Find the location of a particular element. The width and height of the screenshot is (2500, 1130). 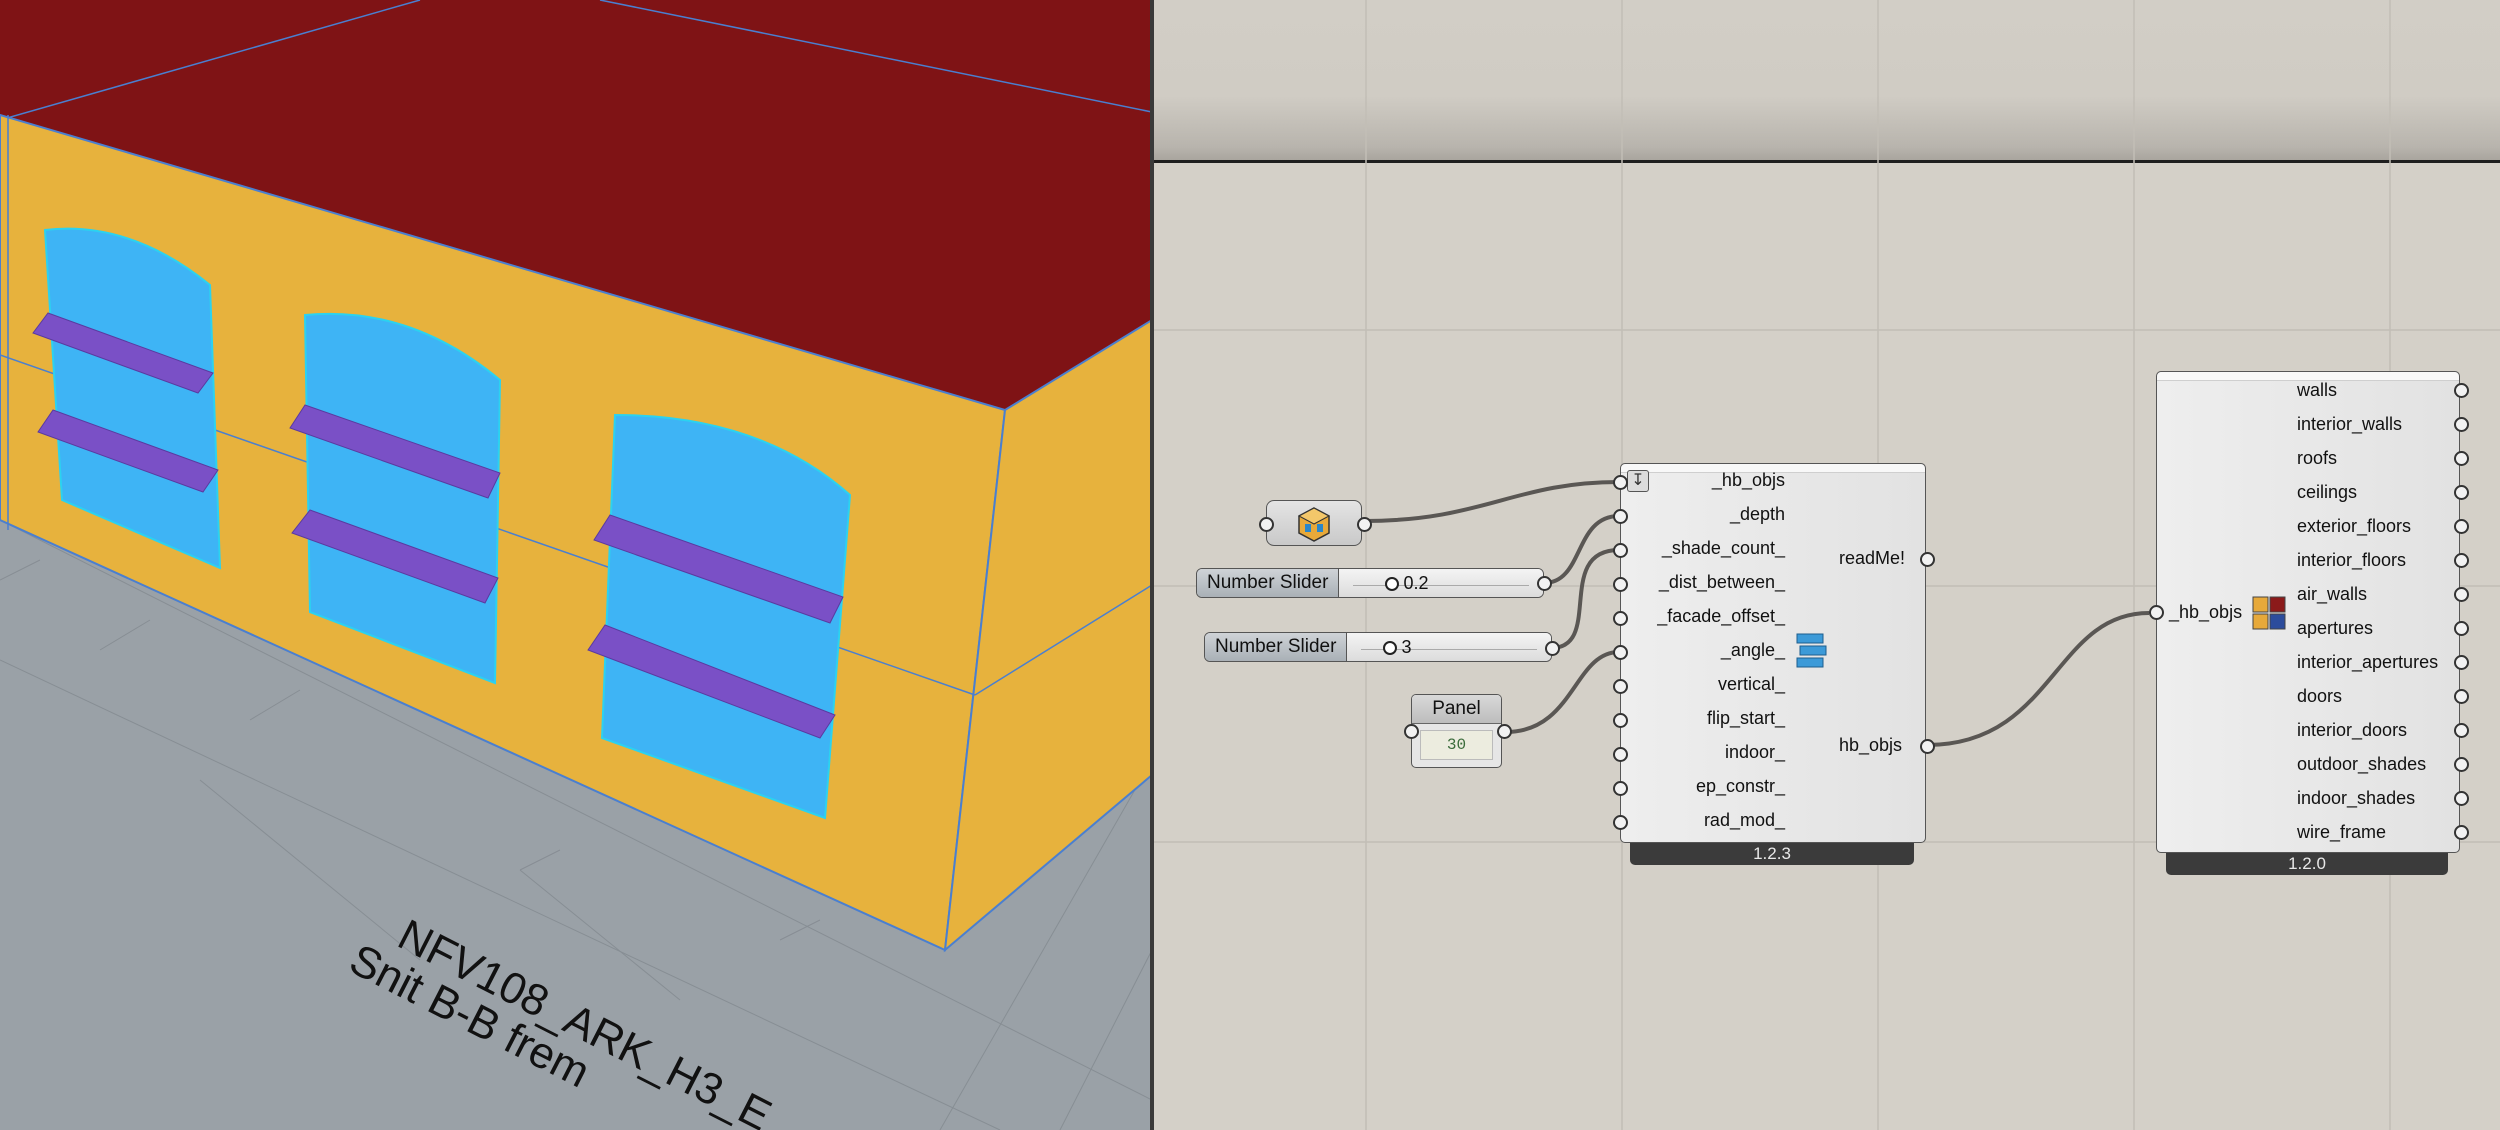

output-ceilings: ceilings is located at coordinates (2327, 492).